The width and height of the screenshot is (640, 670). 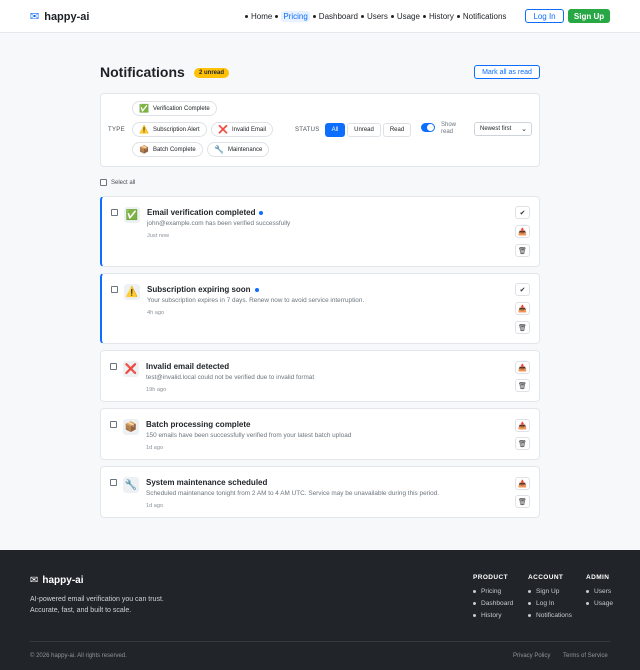 I want to click on nav-link-history: History, so click(x=437, y=16).